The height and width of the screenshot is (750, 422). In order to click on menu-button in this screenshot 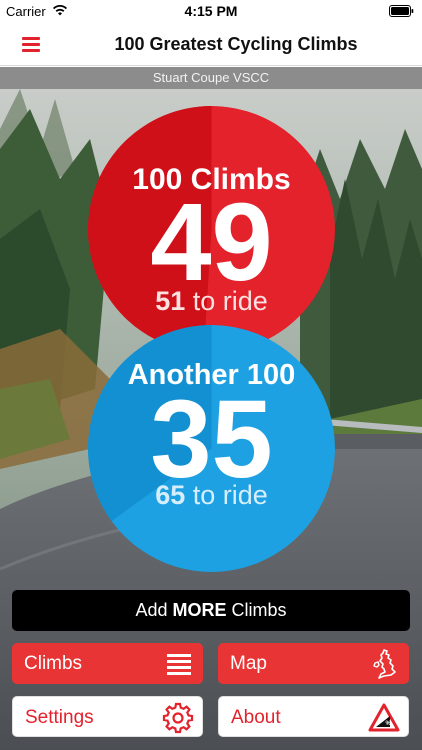, I will do `click(31, 44)`.